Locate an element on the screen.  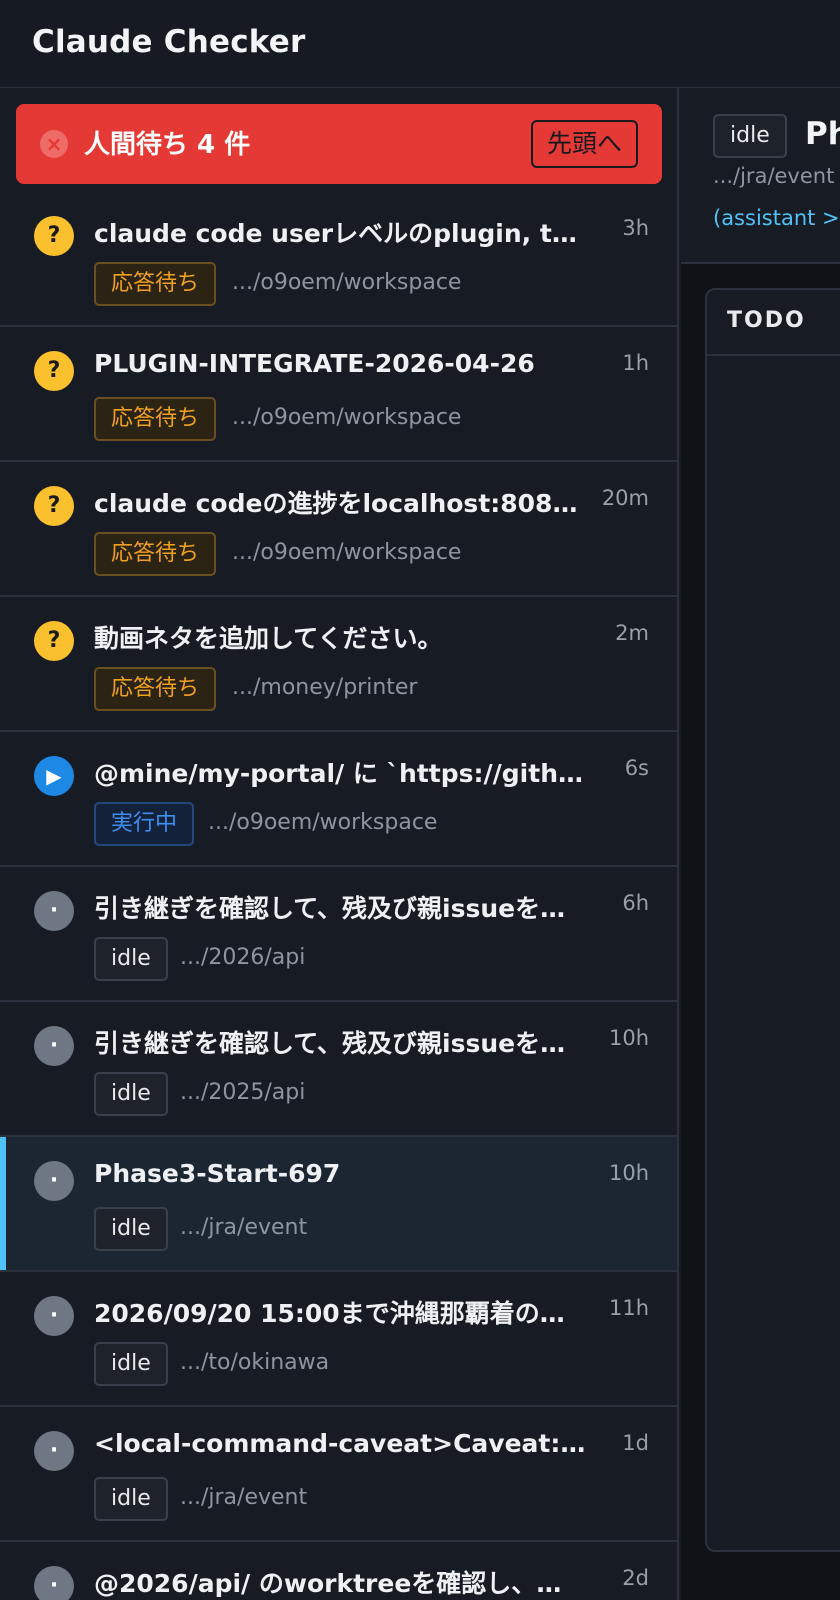
session-time: 6h is located at coordinates (635, 903).